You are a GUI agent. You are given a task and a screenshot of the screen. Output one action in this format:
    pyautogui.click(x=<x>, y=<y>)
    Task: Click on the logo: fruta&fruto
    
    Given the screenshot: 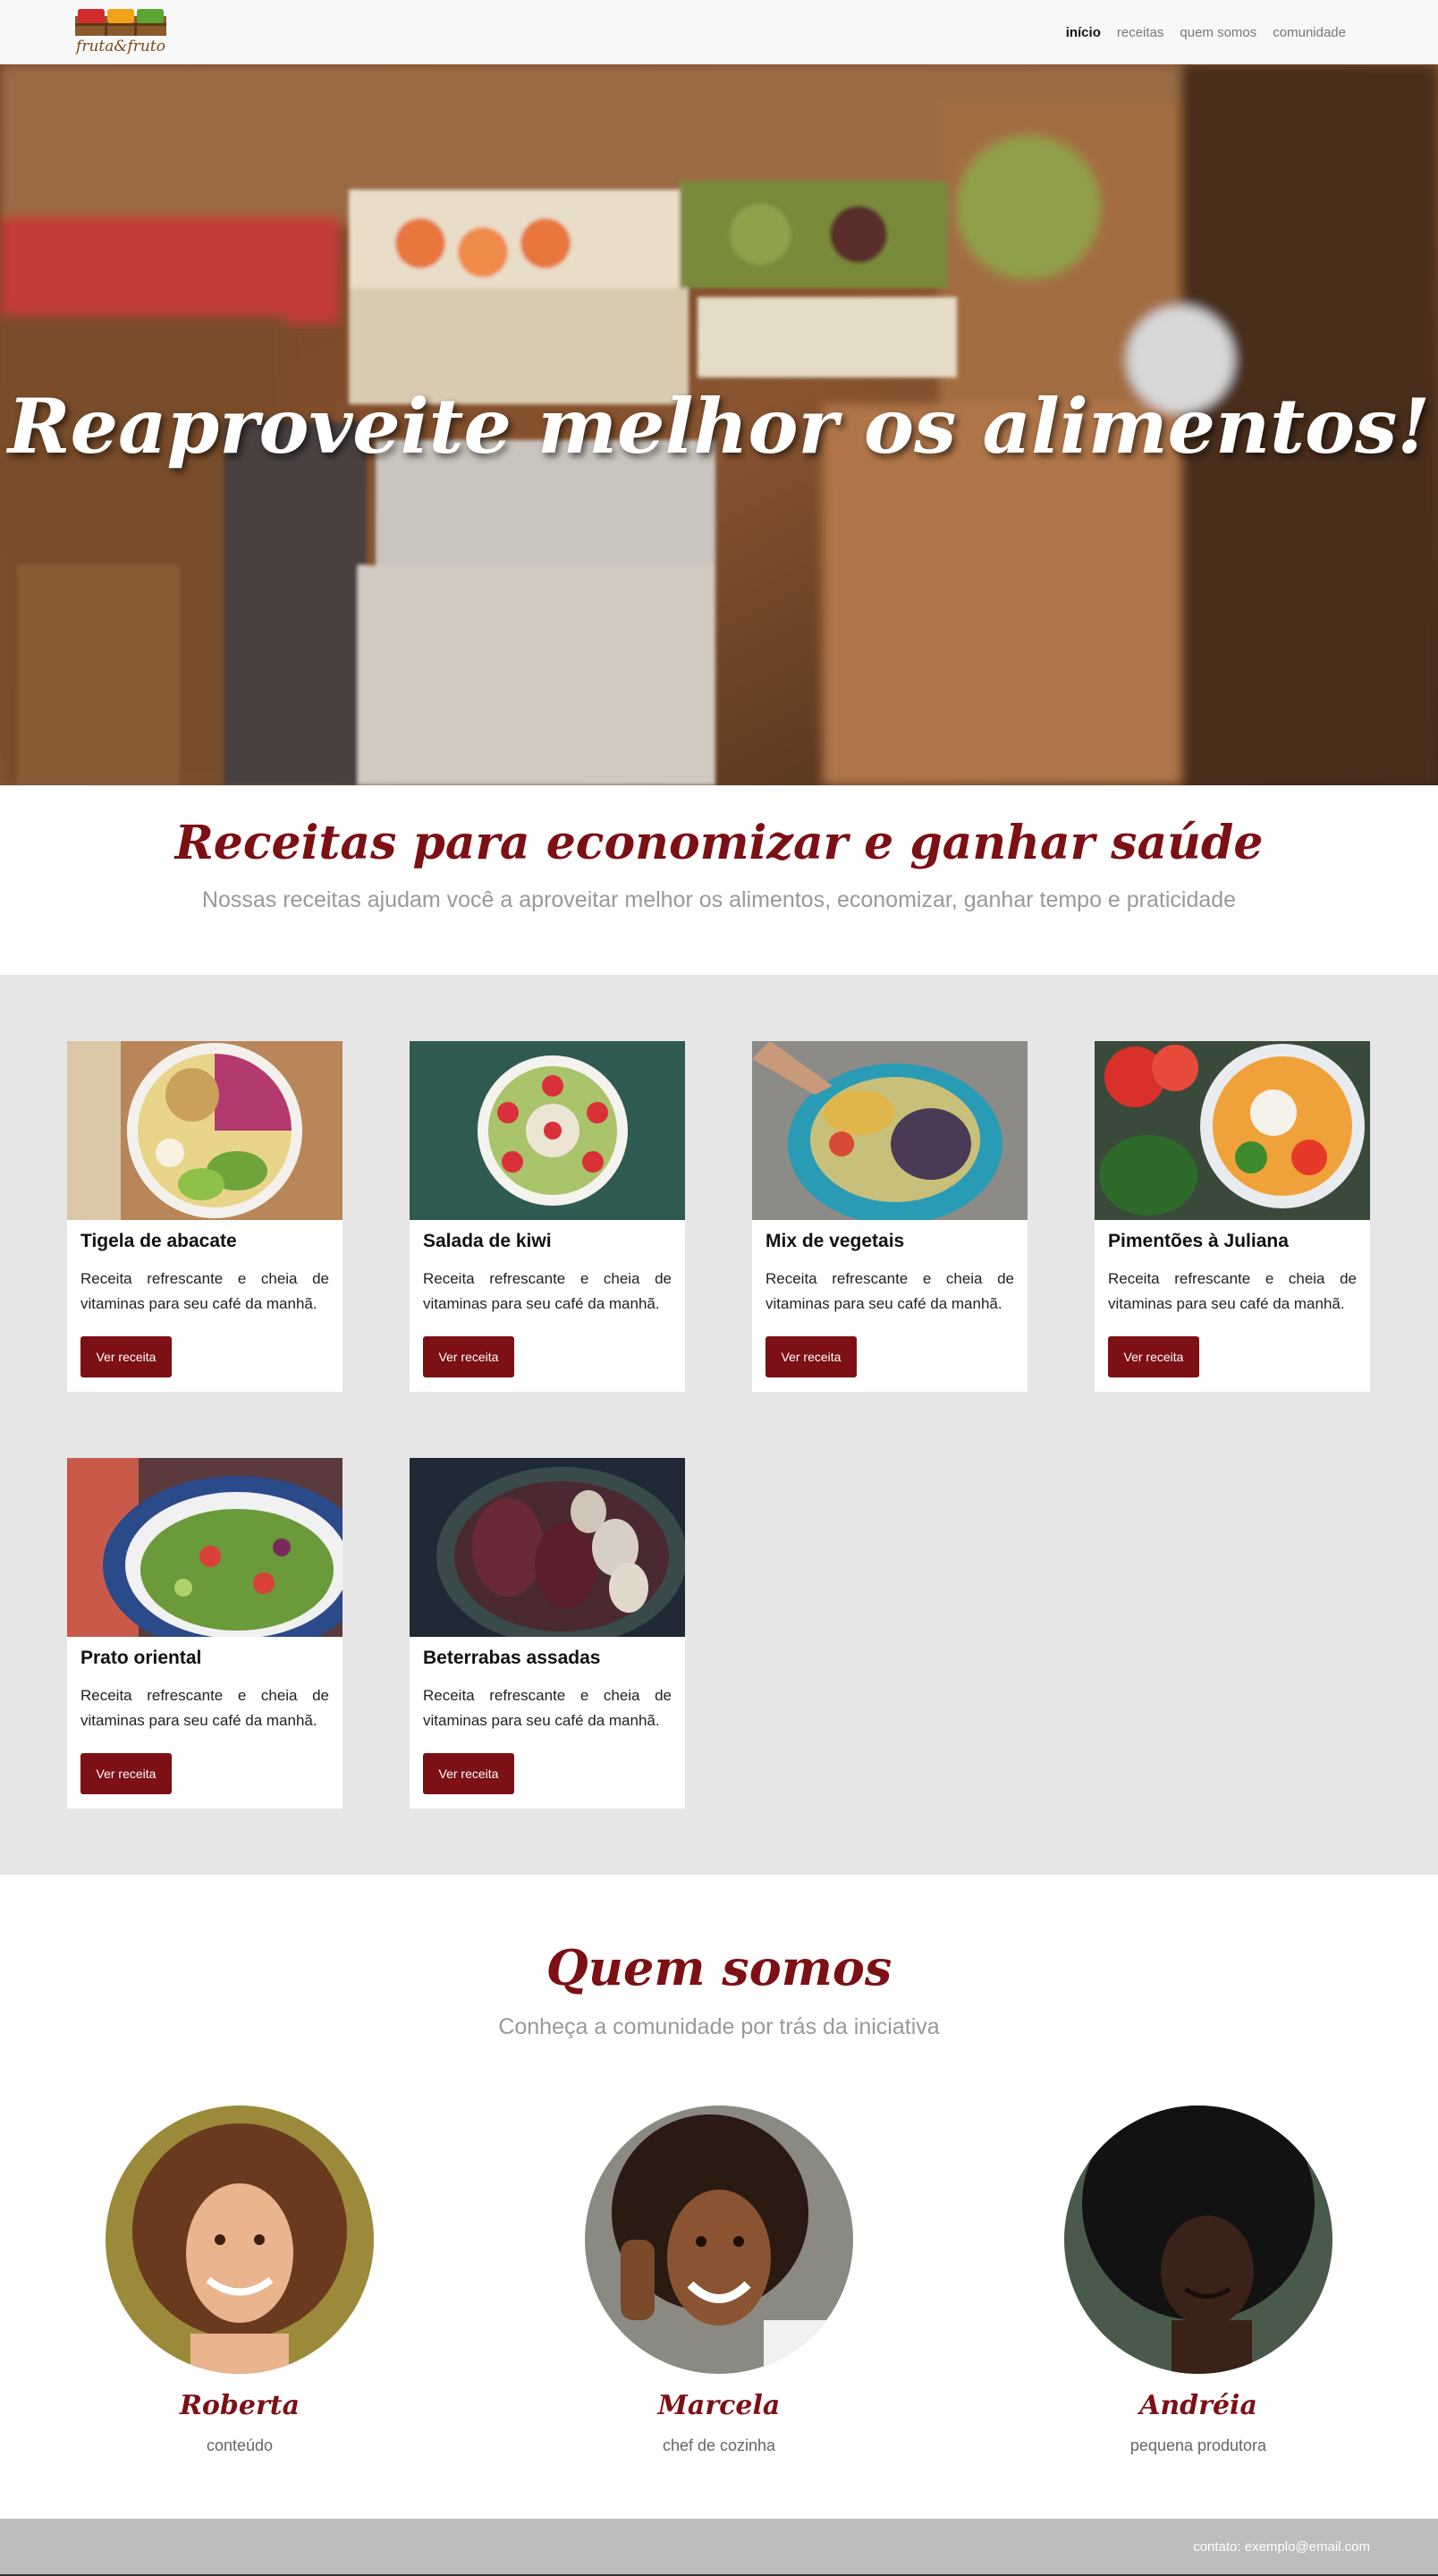 What is the action you would take?
    pyautogui.click(x=121, y=32)
    